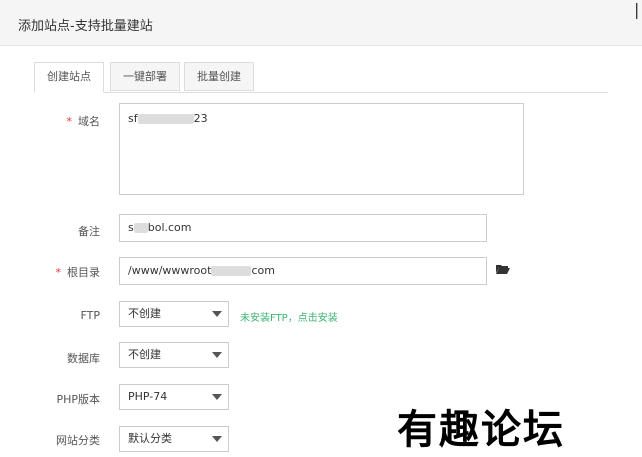 The width and height of the screenshot is (642, 457). Describe the element at coordinates (303, 271) in the screenshot. I see `root-dir-input: /www/wwwroot com` at that location.